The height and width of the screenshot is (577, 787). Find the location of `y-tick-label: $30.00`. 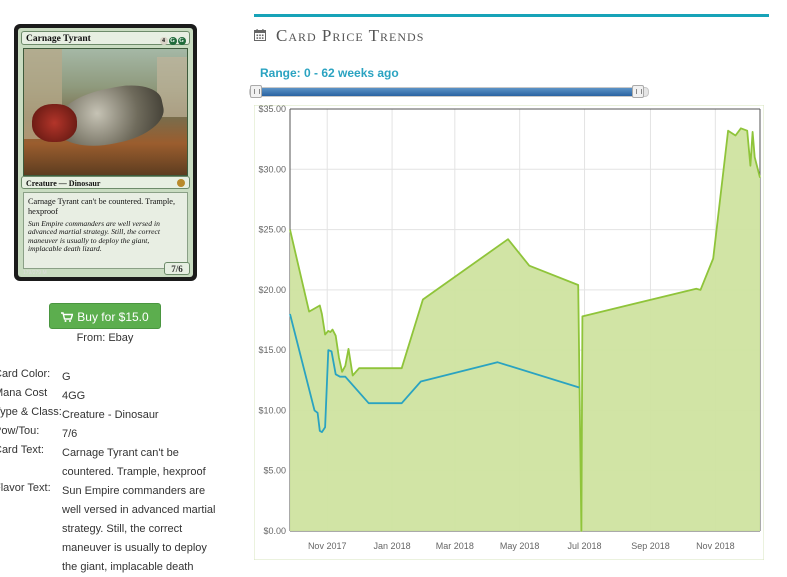

y-tick-label: $30.00 is located at coordinates (272, 169).